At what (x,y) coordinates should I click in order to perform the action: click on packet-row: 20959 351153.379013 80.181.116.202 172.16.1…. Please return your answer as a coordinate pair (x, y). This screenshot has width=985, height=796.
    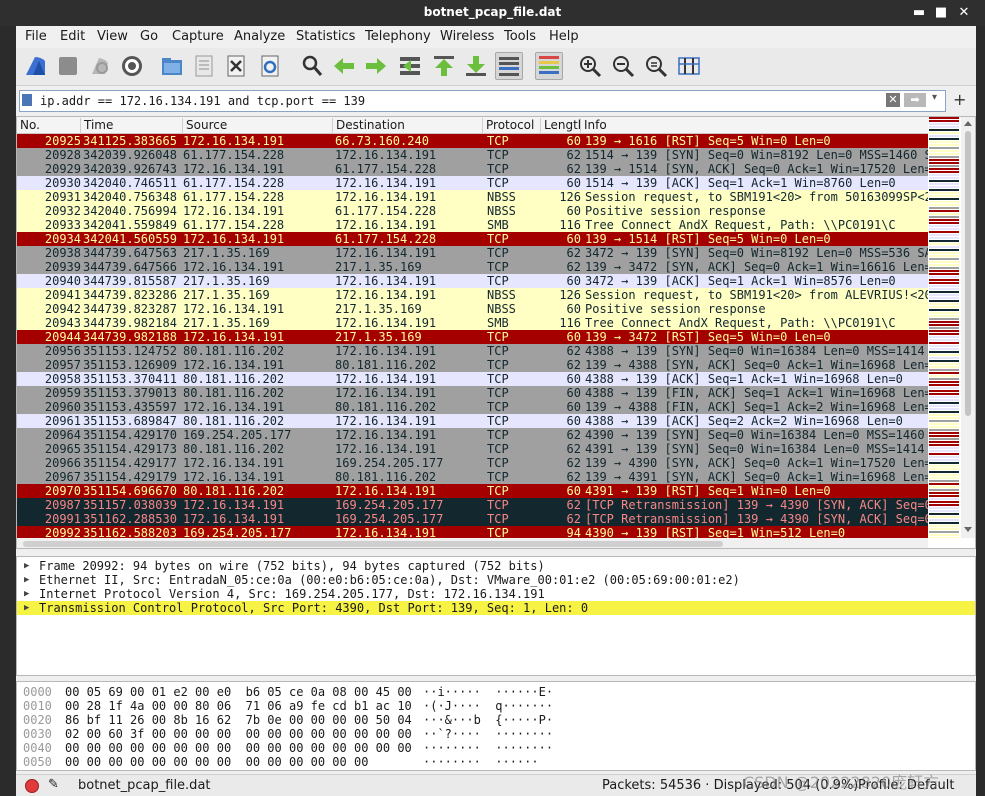
    Looking at the image, I should click on (472, 393).